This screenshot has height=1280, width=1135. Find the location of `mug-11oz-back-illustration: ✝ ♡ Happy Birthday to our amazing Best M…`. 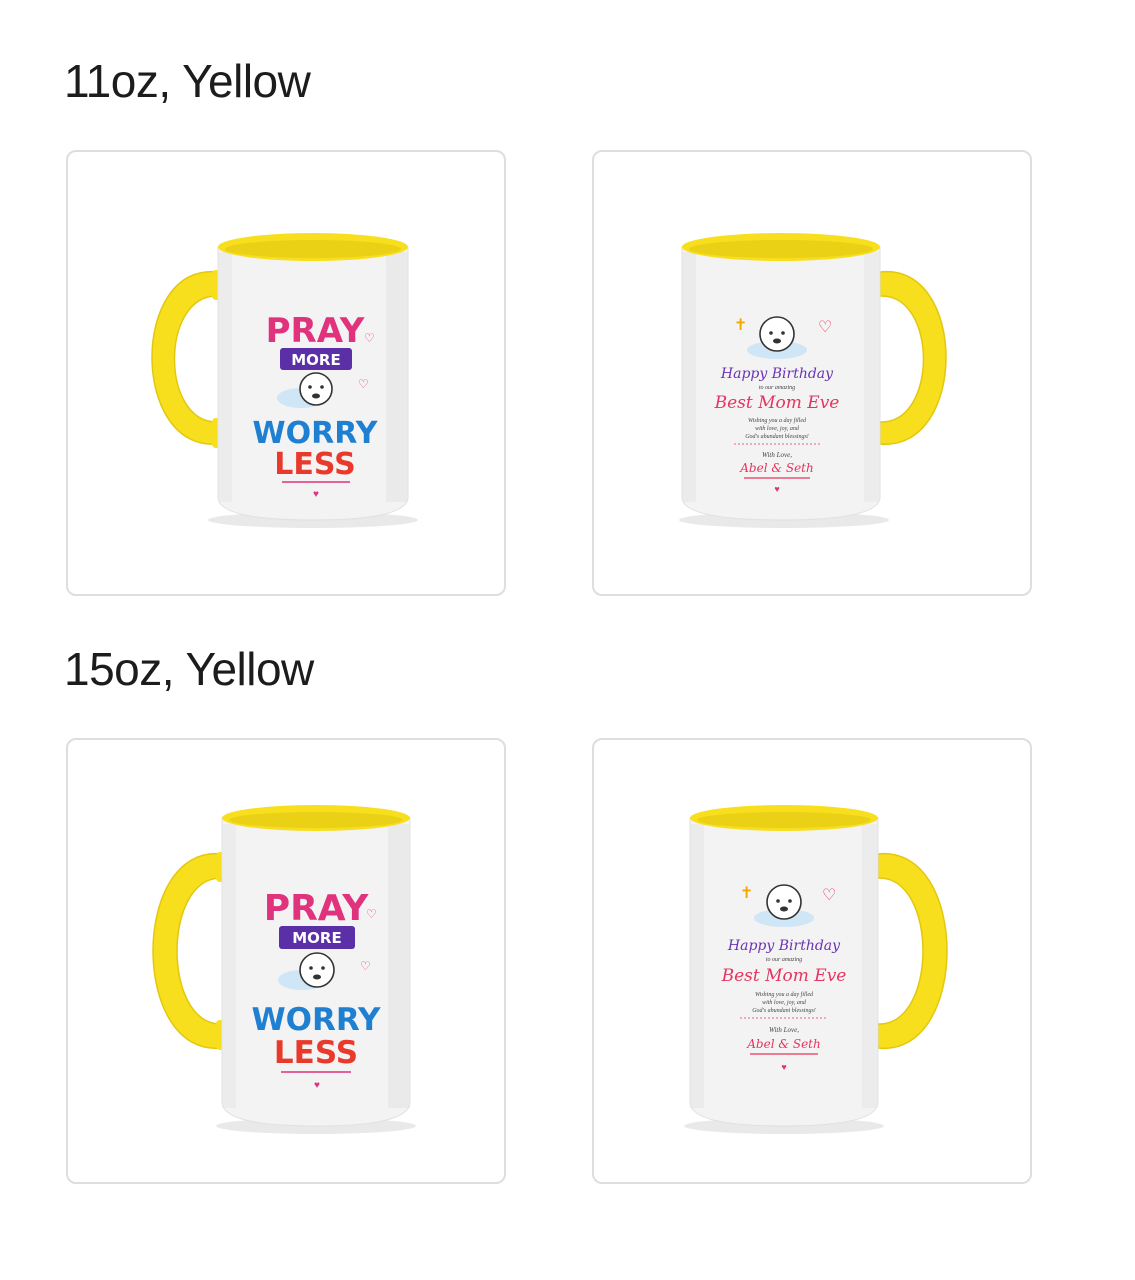

mug-11oz-back-illustration: ✝ ♡ Happy Birthday to our amazing Best M… is located at coordinates (813, 380).